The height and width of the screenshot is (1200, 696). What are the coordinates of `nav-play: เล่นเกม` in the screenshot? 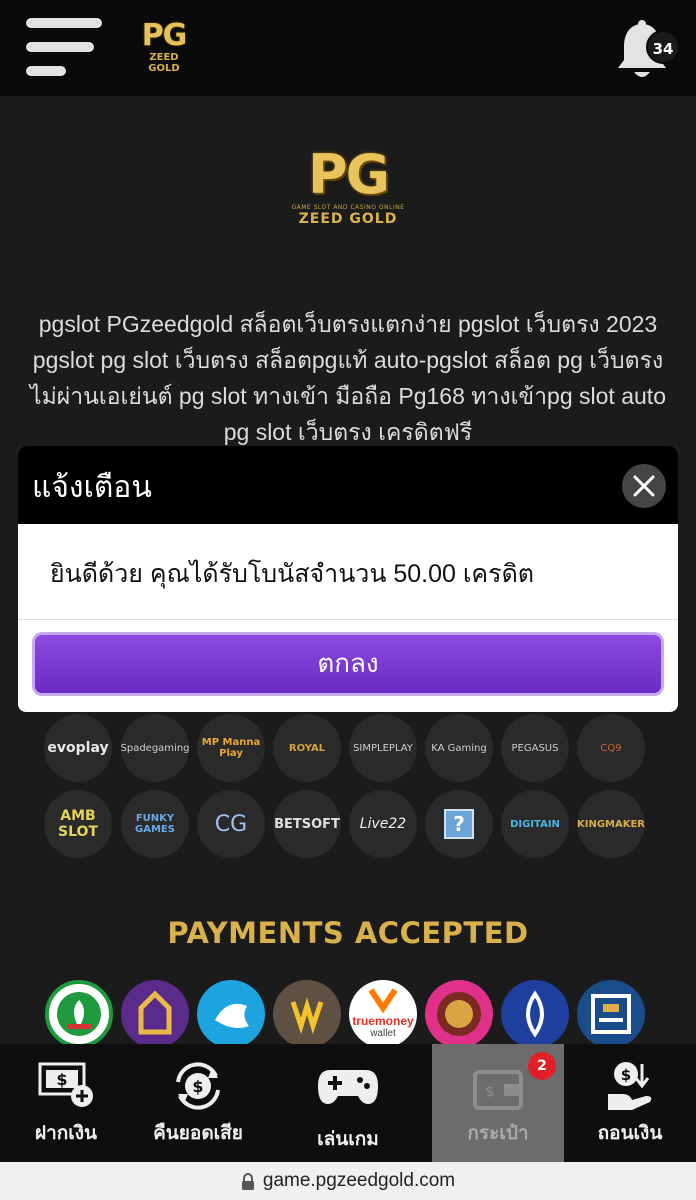 It's located at (348, 1103).